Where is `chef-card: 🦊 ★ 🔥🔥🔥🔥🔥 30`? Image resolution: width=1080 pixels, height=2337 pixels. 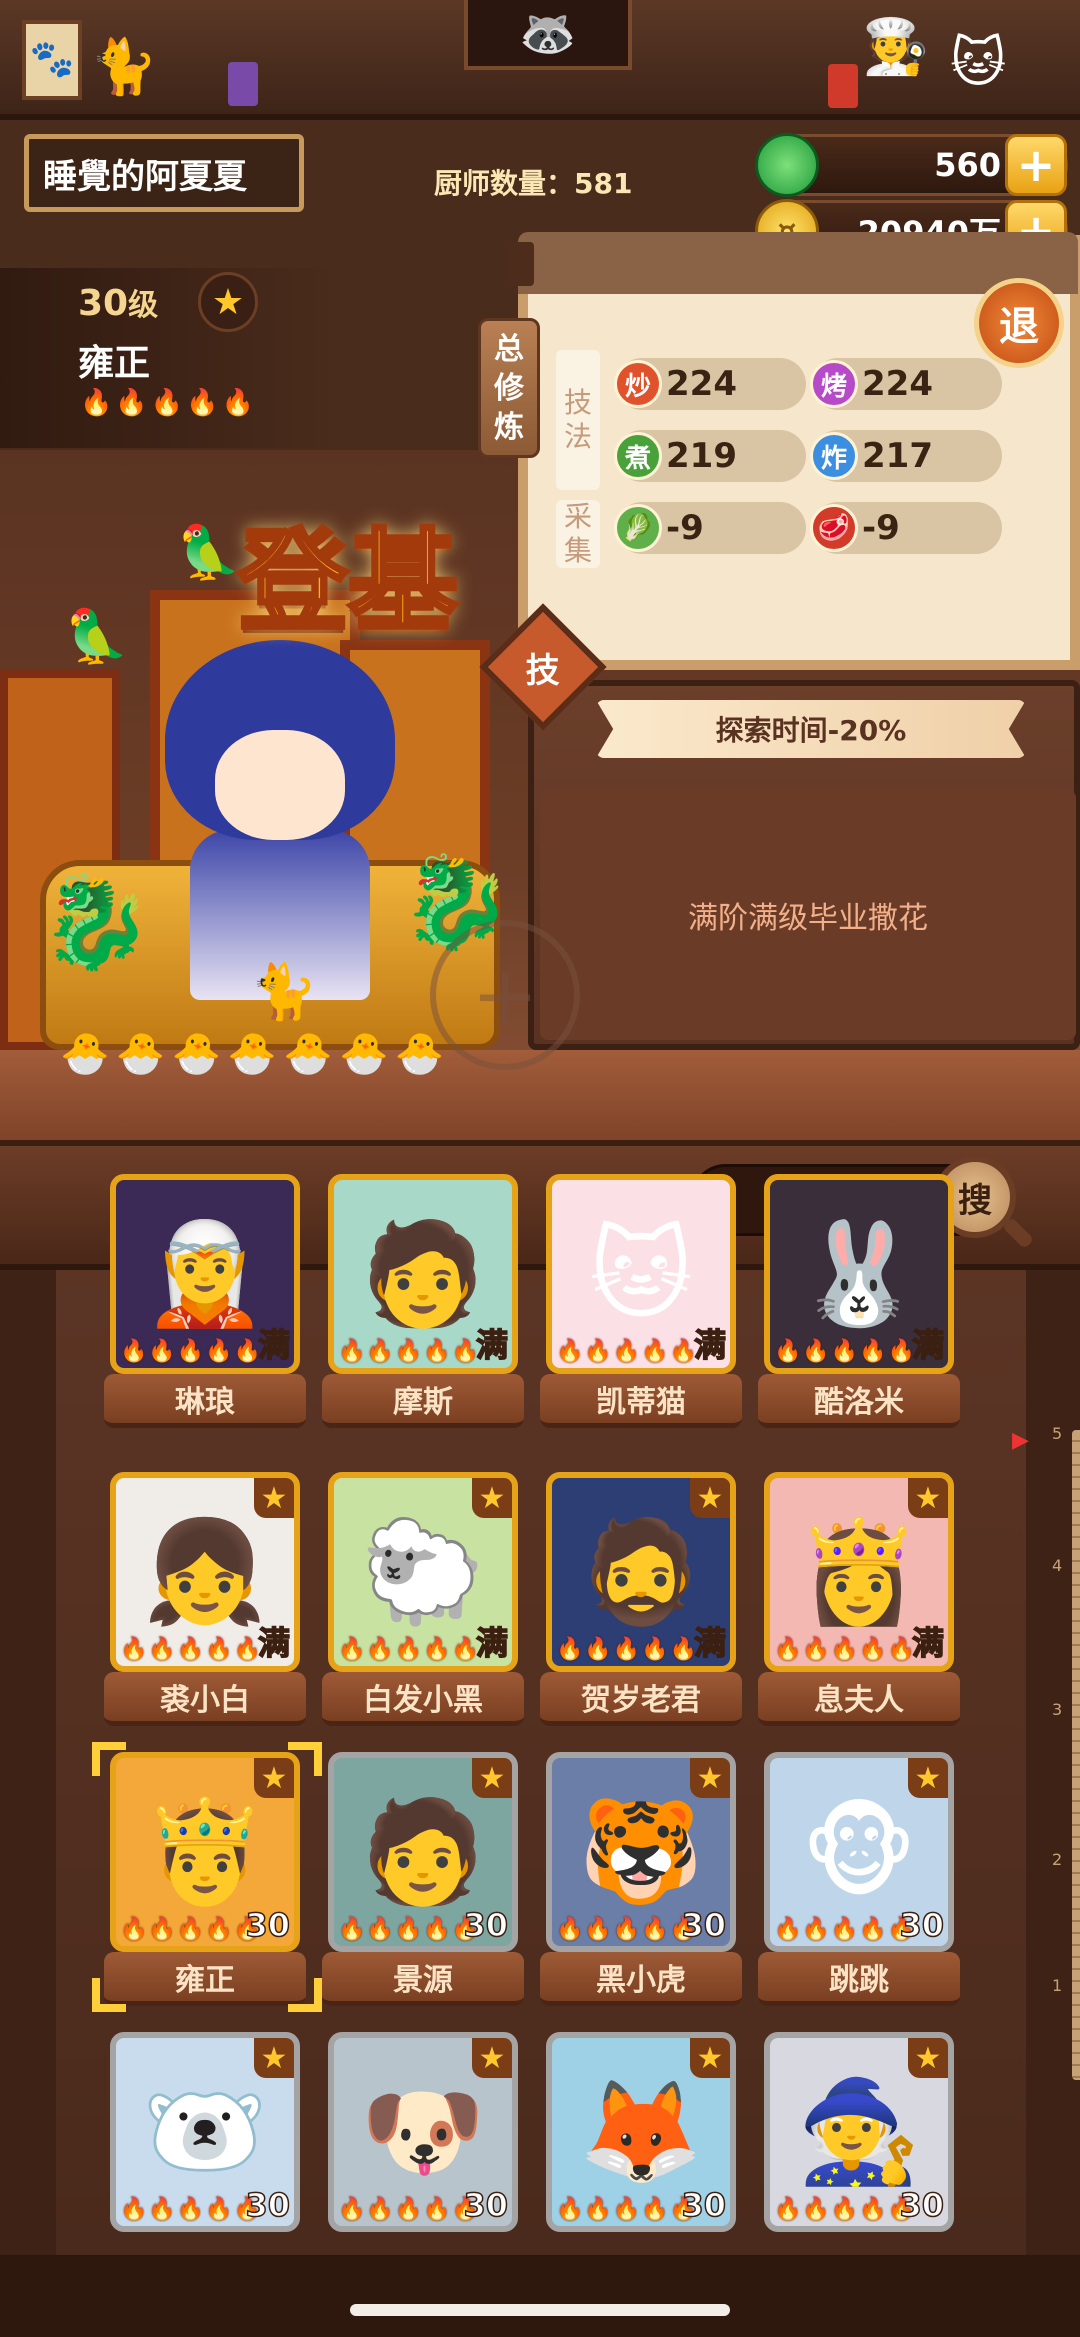
chef-card: 🦊 ★ 🔥🔥🔥🔥🔥 30 is located at coordinates (640, 2132).